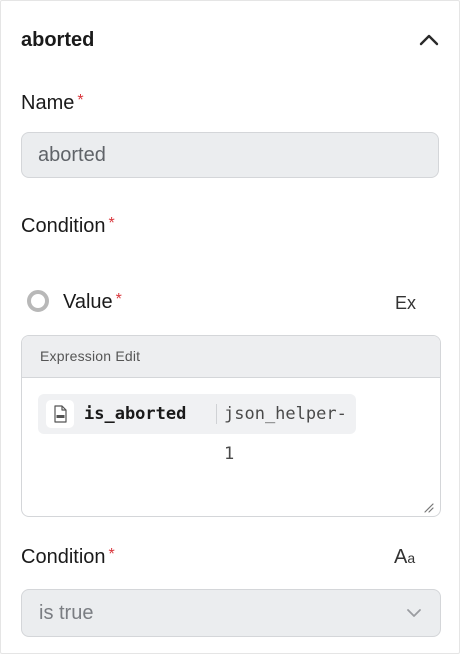 The height and width of the screenshot is (654, 460). What do you see at coordinates (60, 414) in the screenshot?
I see `json-file-icon` at bounding box center [60, 414].